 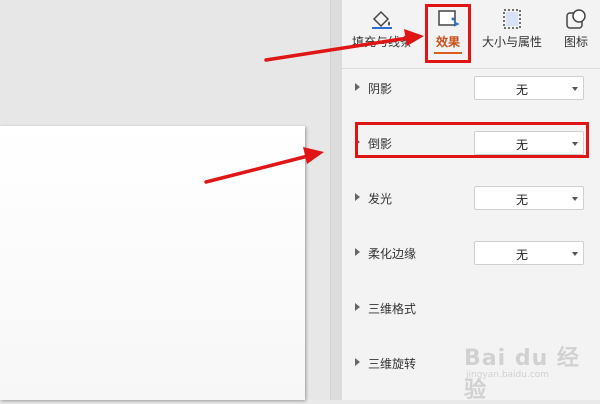 What do you see at coordinates (380, 199) in the screenshot?
I see `effect-label-glow: 发光` at bounding box center [380, 199].